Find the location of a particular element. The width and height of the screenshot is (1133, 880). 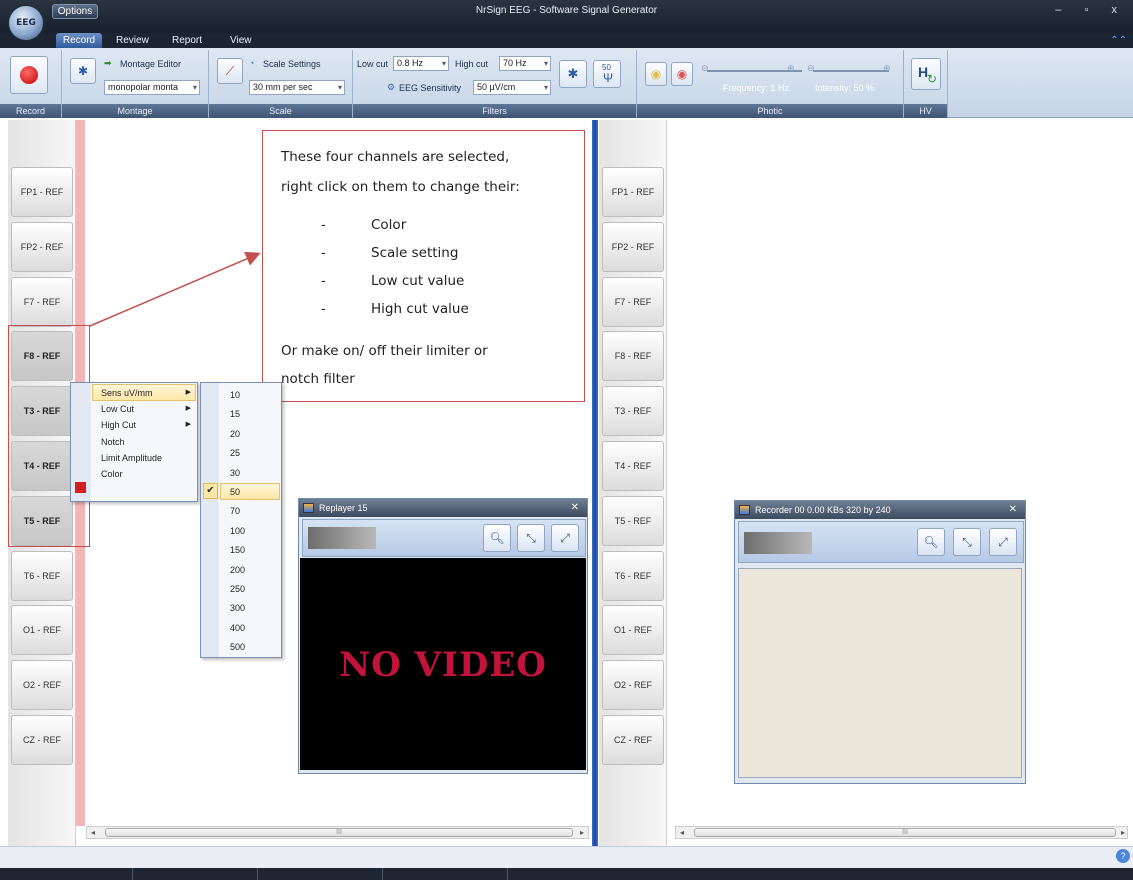

sensitivity-option: 500 is located at coordinates (250, 647).